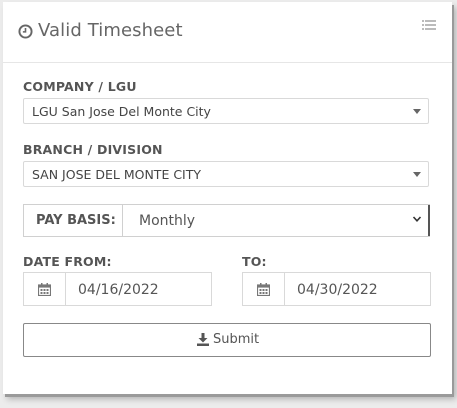 The height and width of the screenshot is (408, 457). What do you see at coordinates (117, 174) in the screenshot?
I see `branch-select-value: SAN JOSE DEL MONTE CITY` at bounding box center [117, 174].